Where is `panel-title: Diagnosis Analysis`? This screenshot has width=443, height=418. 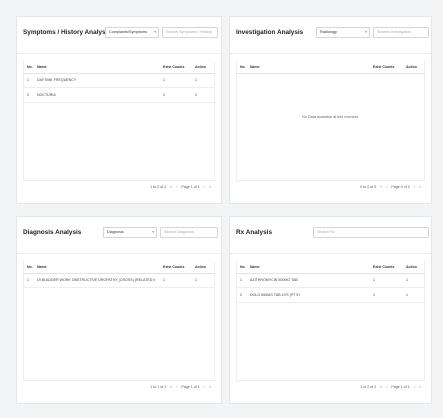
panel-title: Diagnosis Analysis is located at coordinates (52, 232).